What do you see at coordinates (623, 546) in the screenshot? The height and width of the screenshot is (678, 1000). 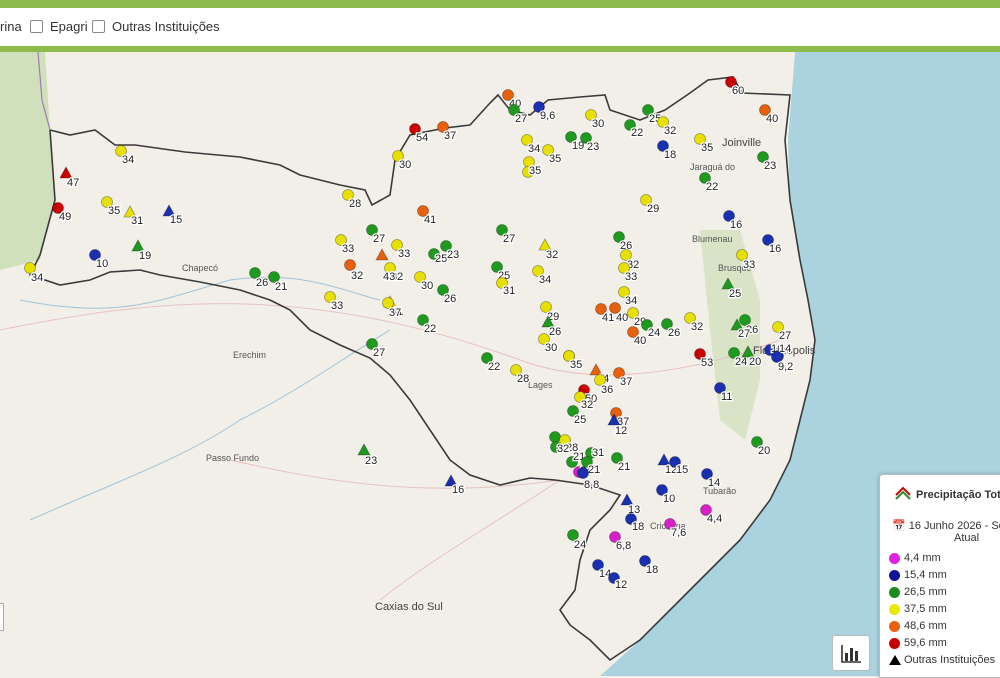 I see `station-value-label: 6,8` at bounding box center [623, 546].